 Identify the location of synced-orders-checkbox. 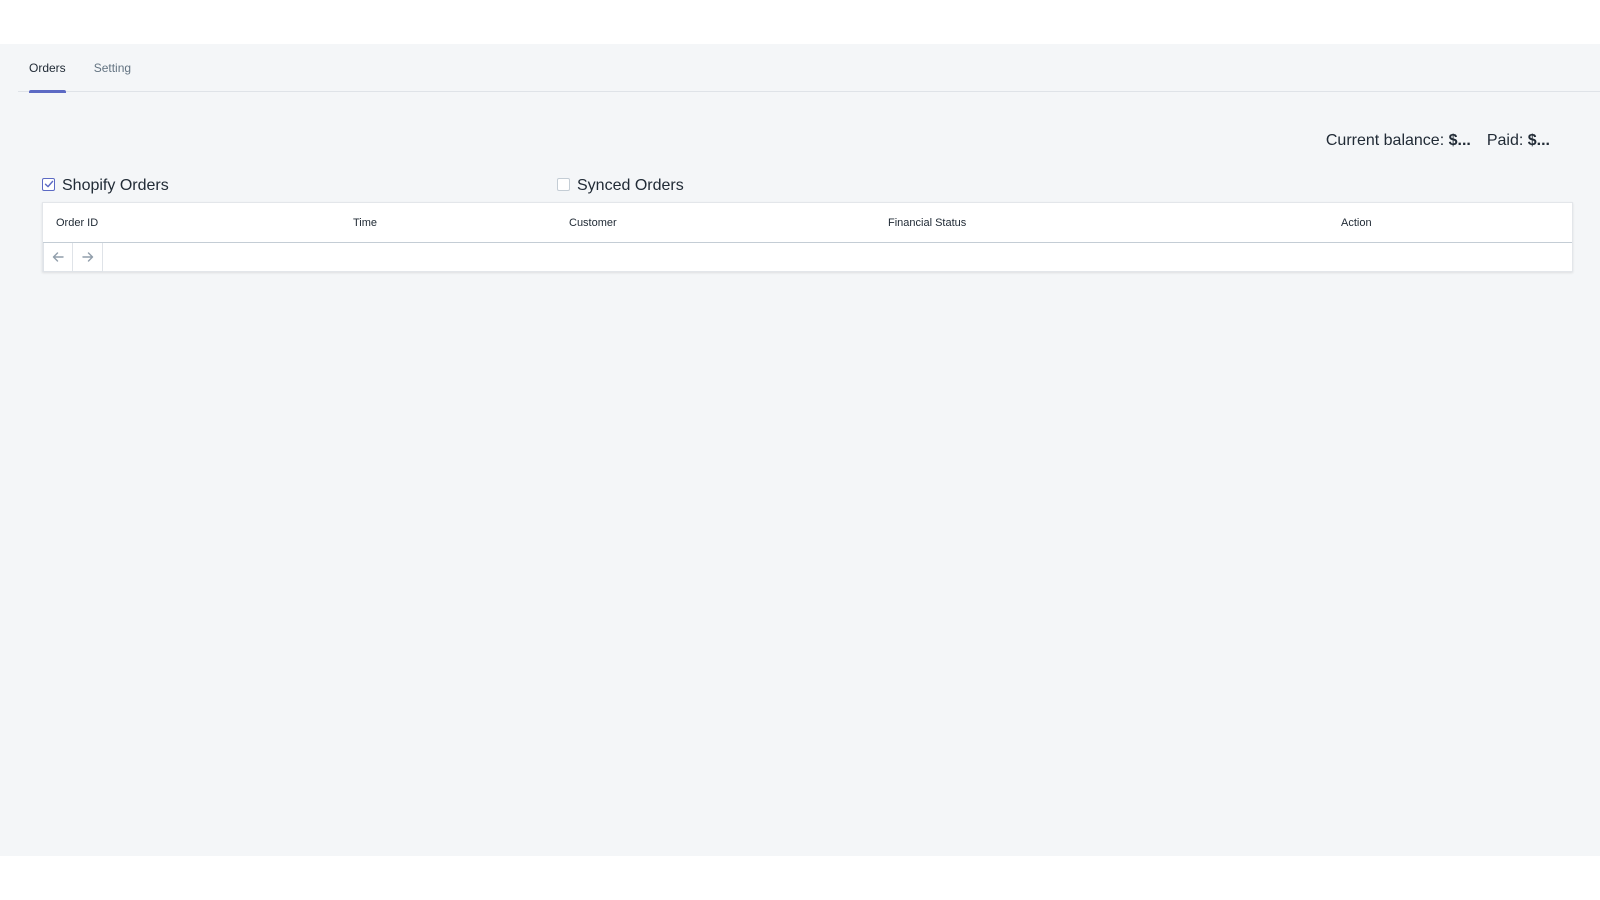
(563, 184).